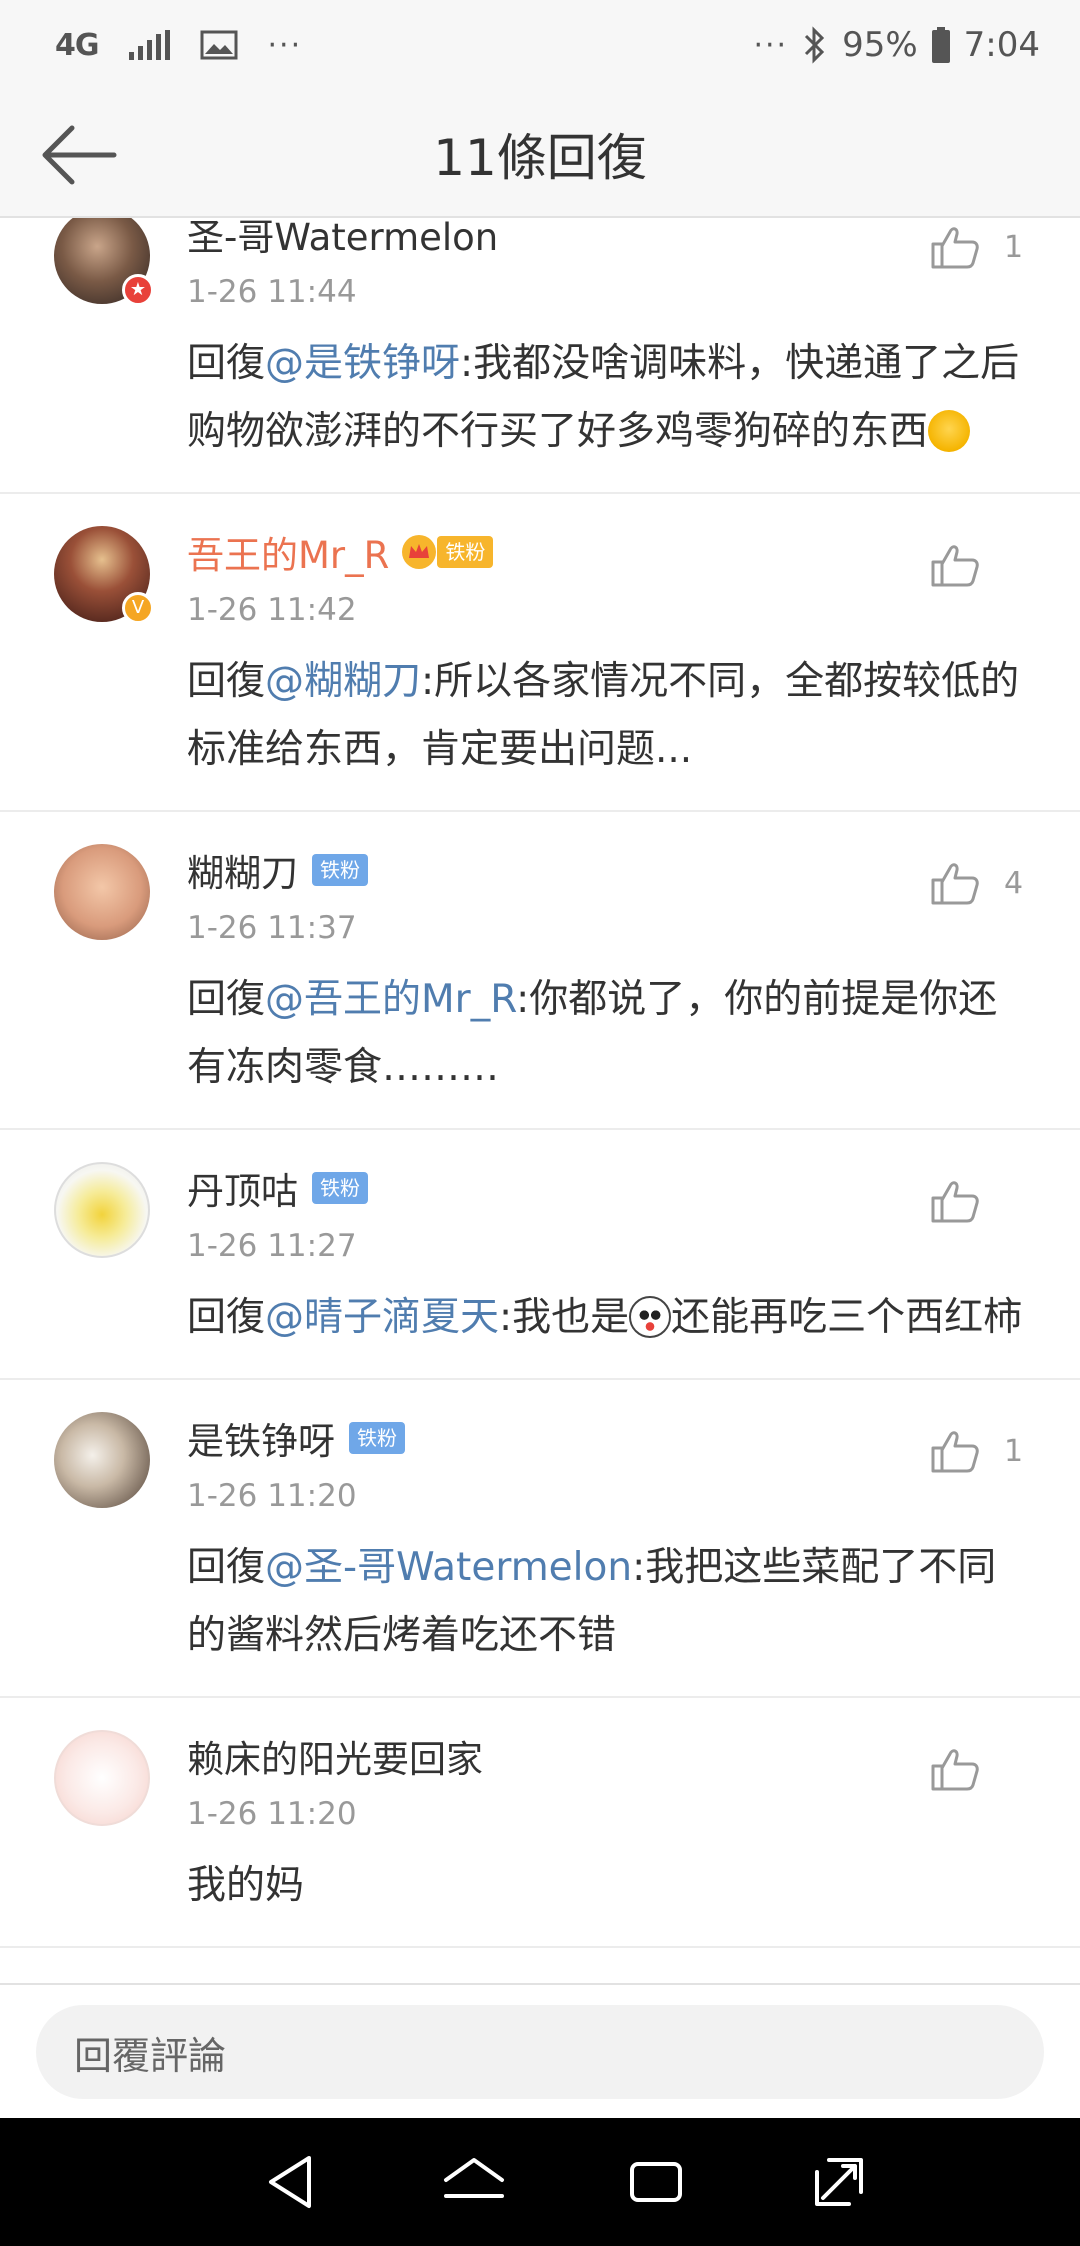  Describe the element at coordinates (242, 1188) in the screenshot. I see `username: 丹顶咕` at that location.